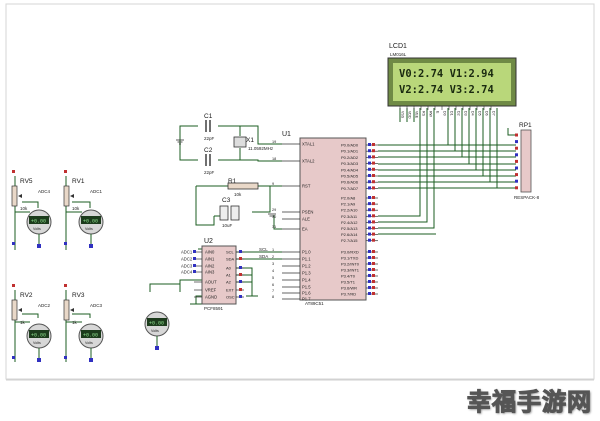 This screenshot has width=600, height=421. I want to click on c3-value: 10uF, so click(227, 225).